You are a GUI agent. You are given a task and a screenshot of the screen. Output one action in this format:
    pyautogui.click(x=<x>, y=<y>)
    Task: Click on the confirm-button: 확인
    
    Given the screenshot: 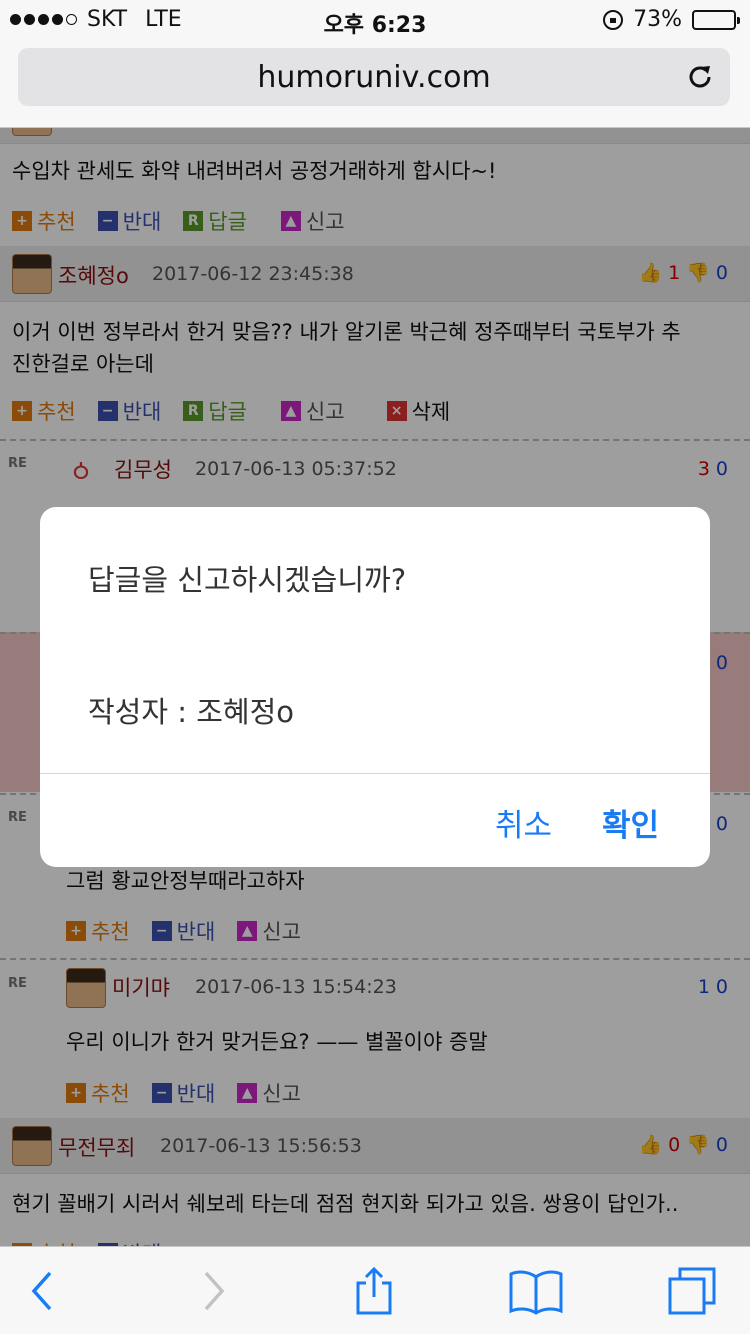 What is the action you would take?
    pyautogui.click(x=630, y=822)
    